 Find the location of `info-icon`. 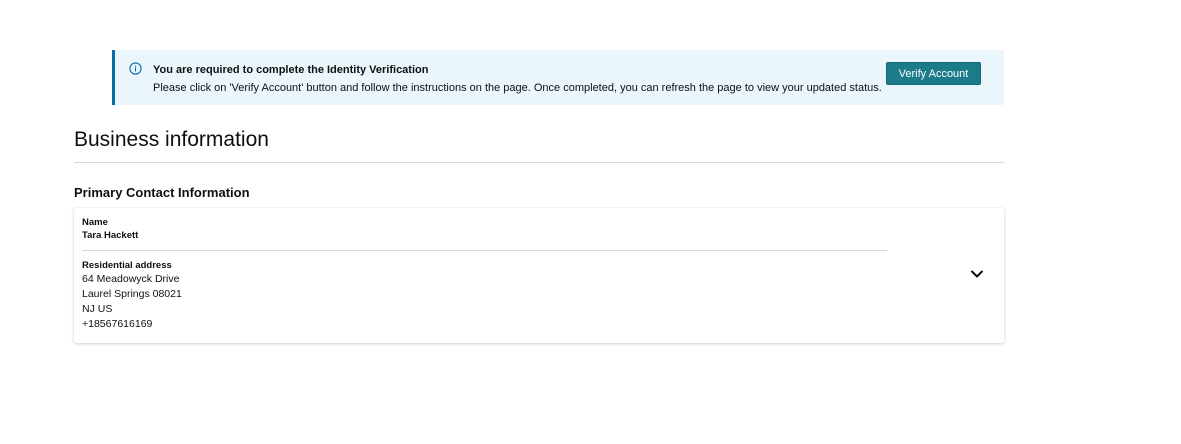

info-icon is located at coordinates (135, 68).